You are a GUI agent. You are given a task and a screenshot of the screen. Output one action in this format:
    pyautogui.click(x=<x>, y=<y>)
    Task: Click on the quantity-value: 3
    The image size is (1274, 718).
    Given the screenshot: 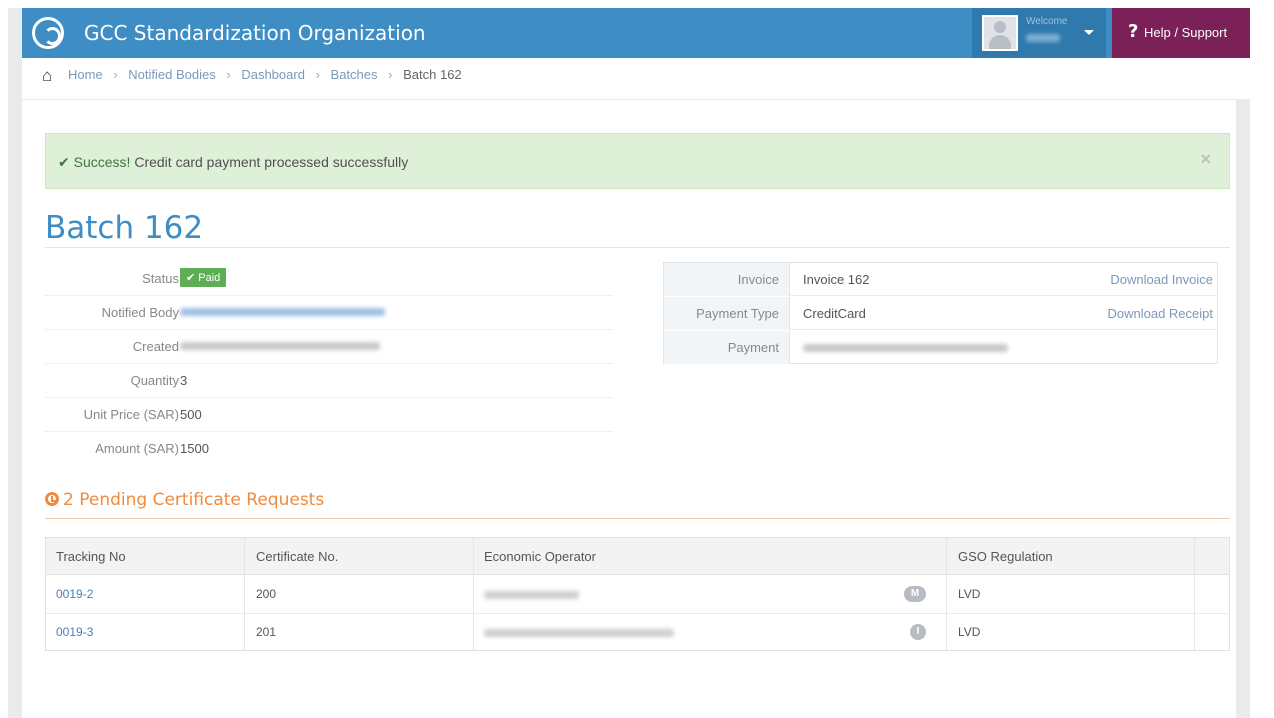 What is the action you would take?
    pyautogui.click(x=184, y=380)
    